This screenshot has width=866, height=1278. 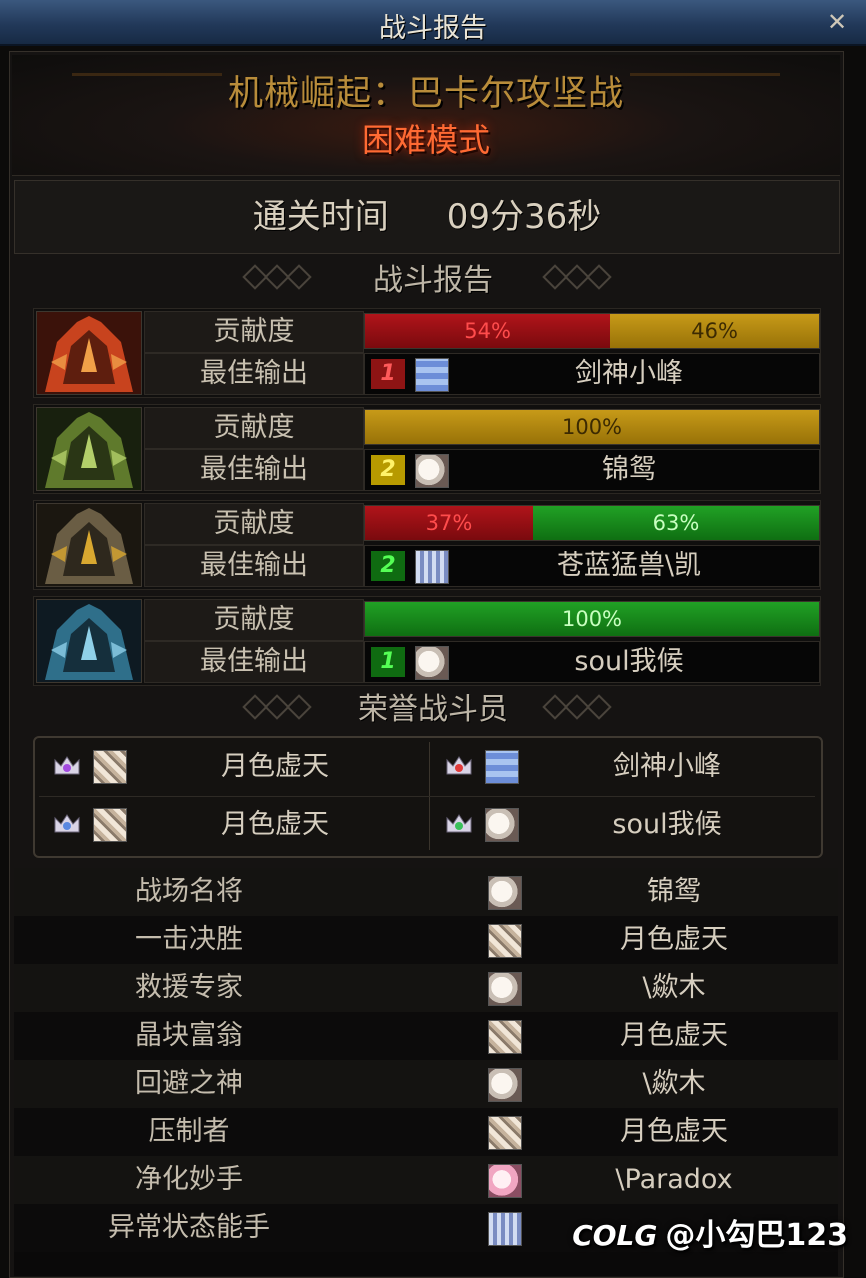 What do you see at coordinates (89, 353) in the screenshot?
I see `red-dragon-boss-icon` at bounding box center [89, 353].